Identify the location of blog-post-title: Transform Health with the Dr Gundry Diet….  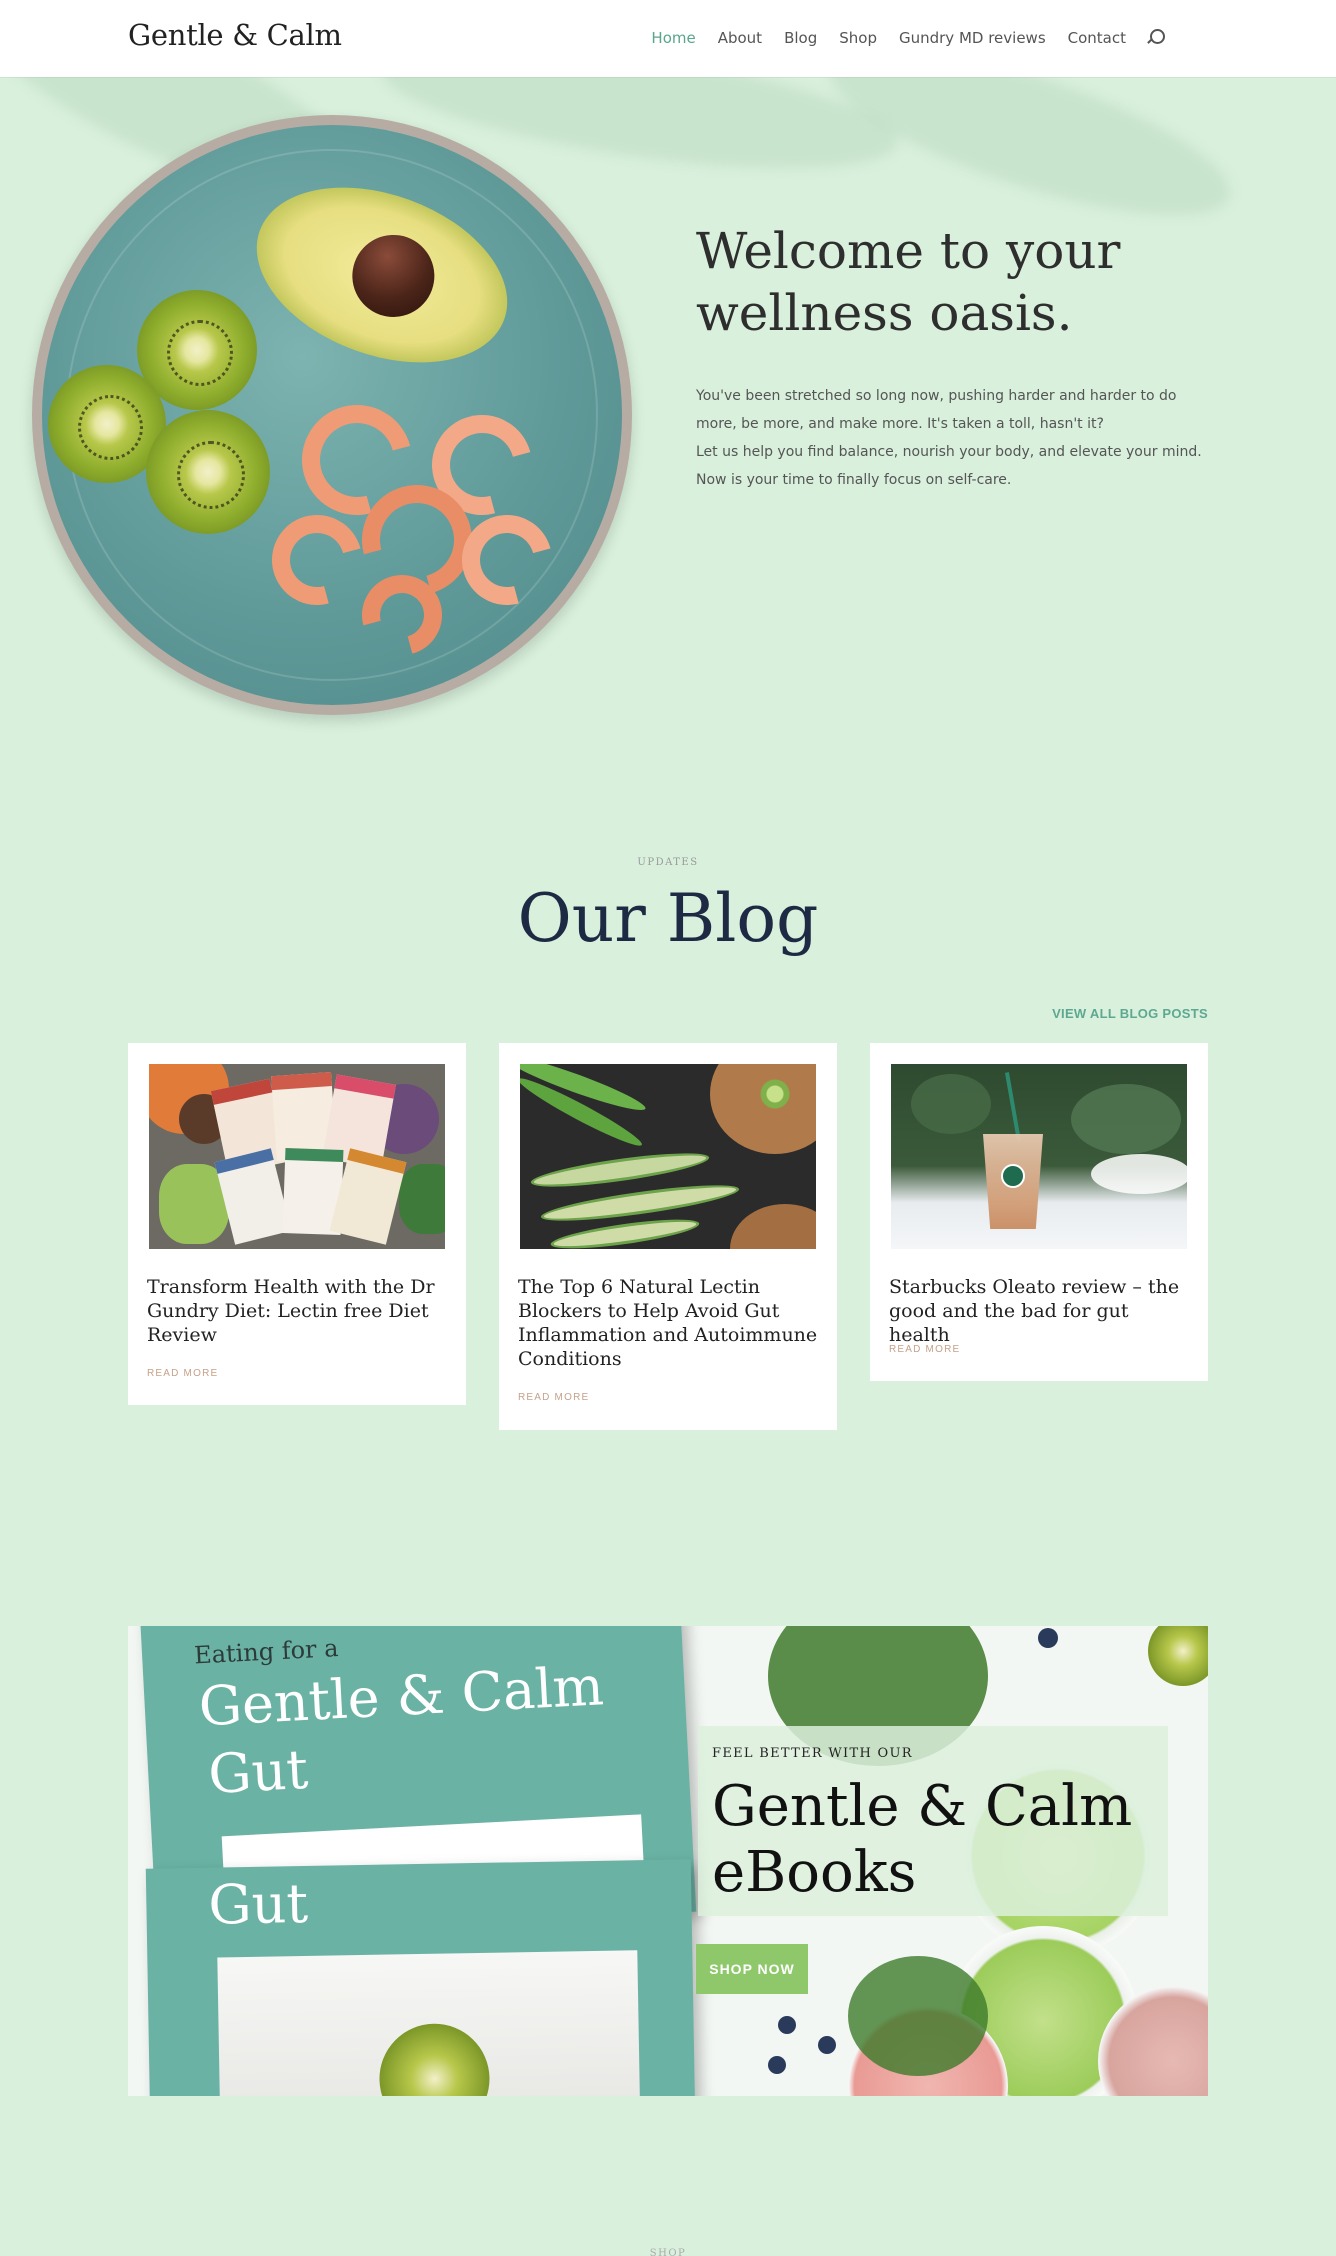
(297, 1311).